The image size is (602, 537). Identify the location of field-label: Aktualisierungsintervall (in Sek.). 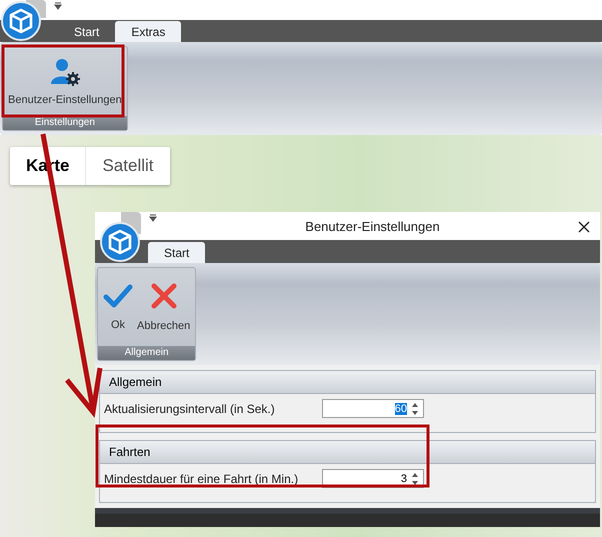
(190, 409).